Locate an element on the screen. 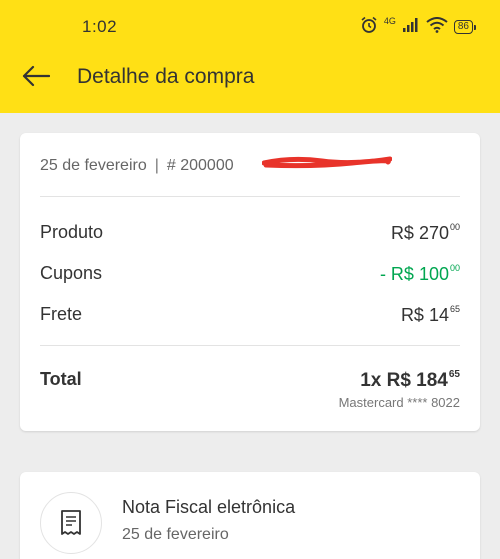 This screenshot has width=500, height=559. status-icons: 4G 86 is located at coordinates (418, 27).